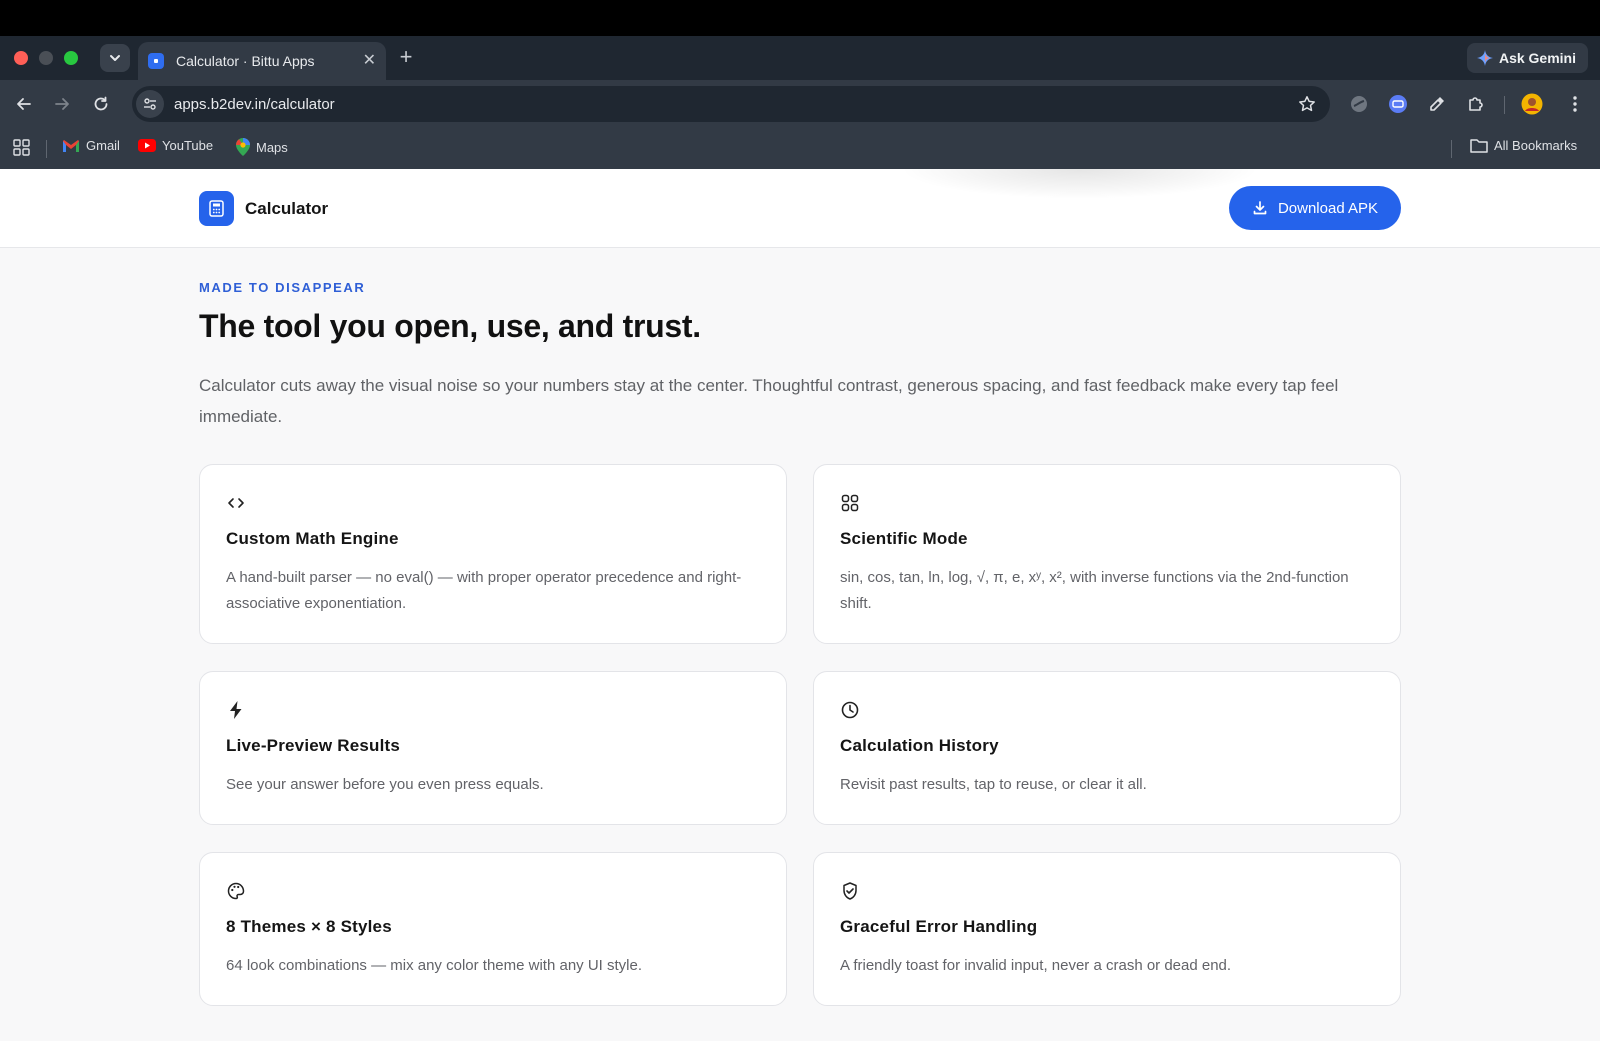 The width and height of the screenshot is (1600, 1041). Describe the element at coordinates (850, 503) in the screenshot. I see `grid-icon` at that location.